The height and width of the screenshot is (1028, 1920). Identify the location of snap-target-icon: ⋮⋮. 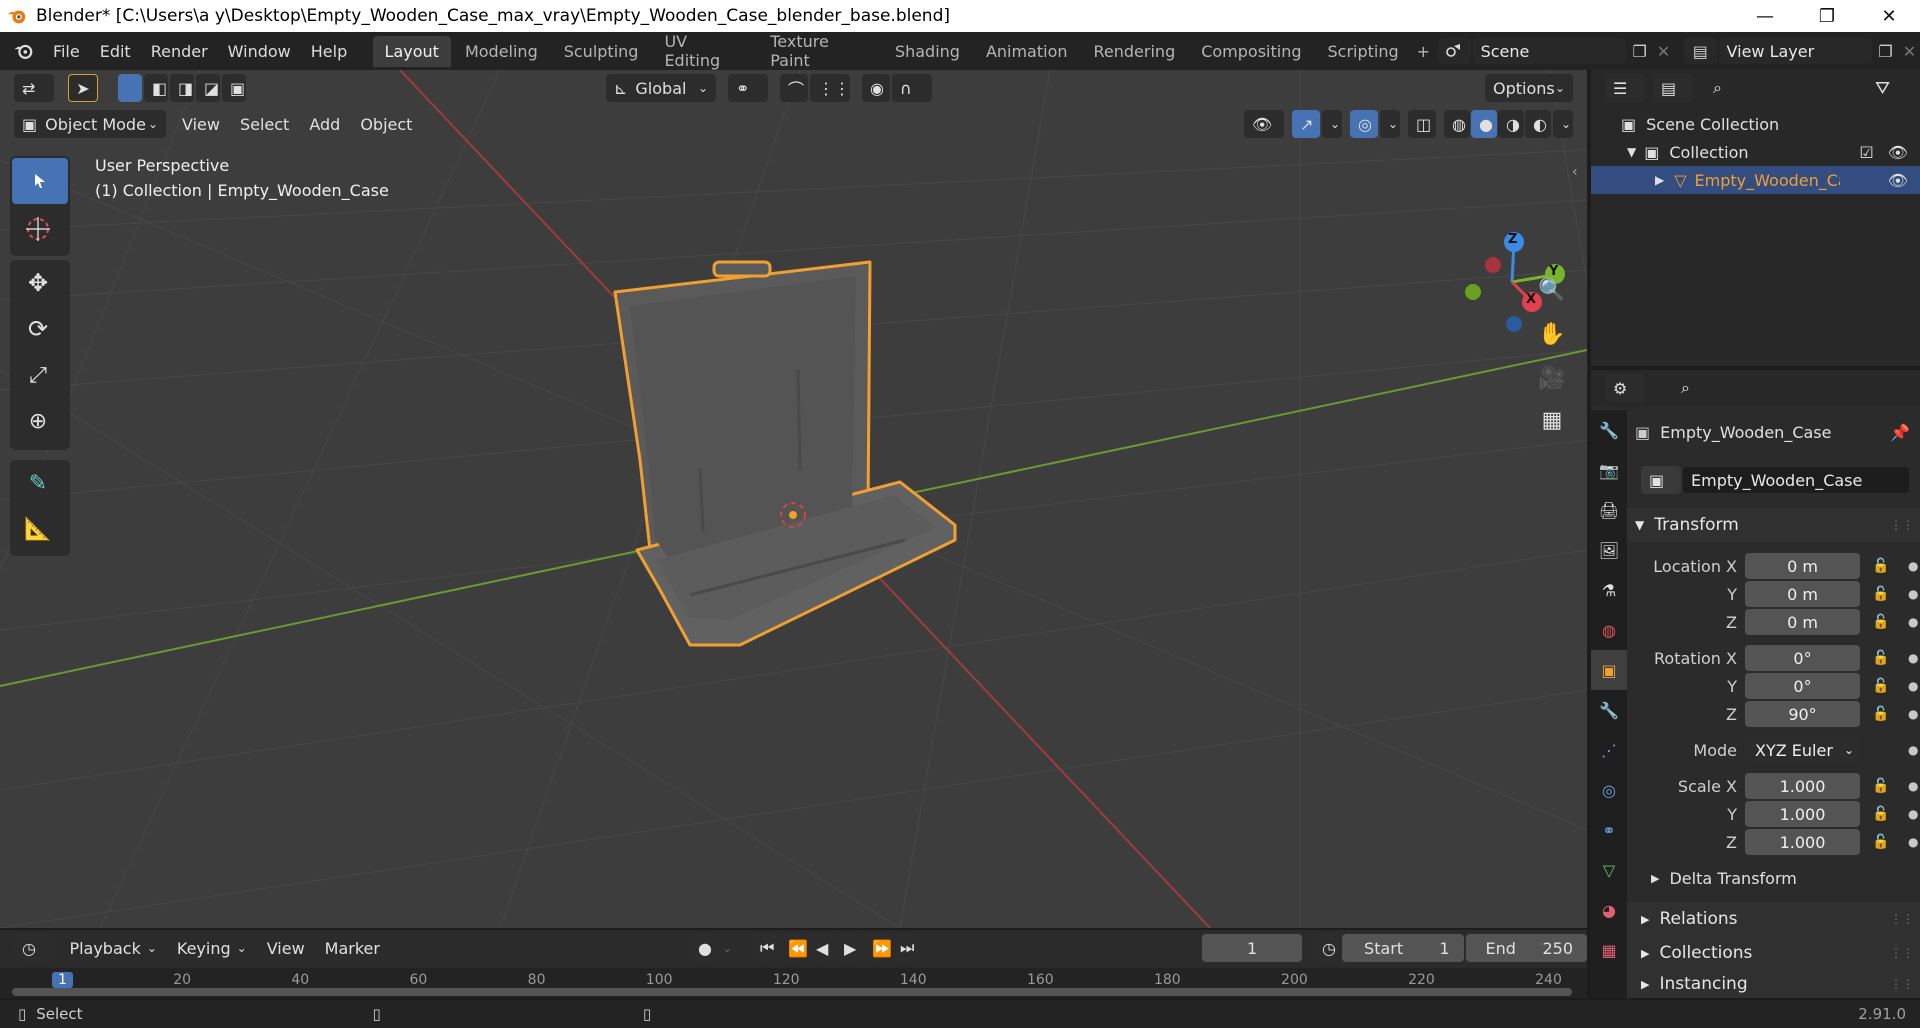
(830, 88).